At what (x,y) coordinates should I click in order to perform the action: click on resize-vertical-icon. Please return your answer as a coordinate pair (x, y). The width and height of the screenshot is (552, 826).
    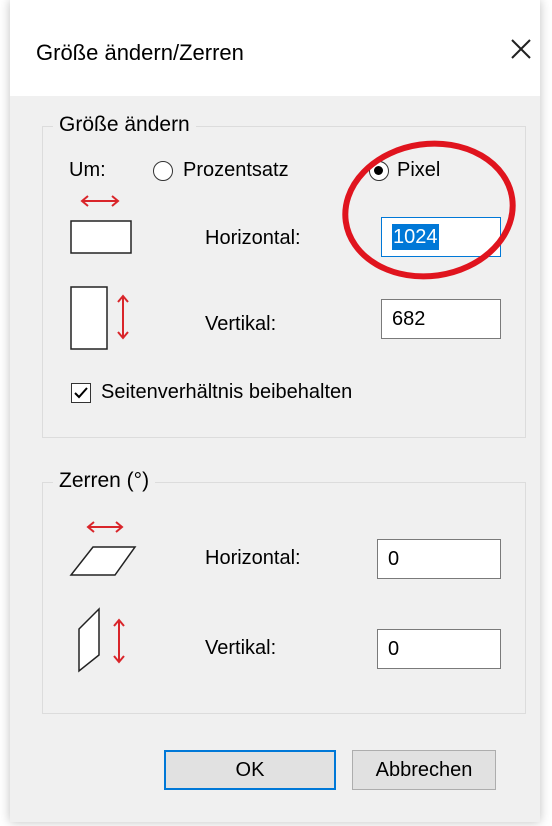
    Looking at the image, I should click on (99, 318).